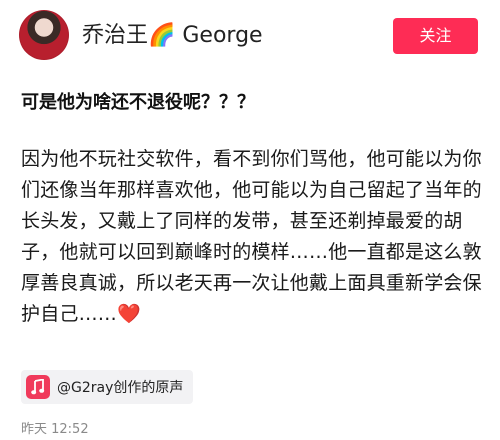  What do you see at coordinates (120, 388) in the screenshot?
I see `music-label: @G2ray创作的原声` at bounding box center [120, 388].